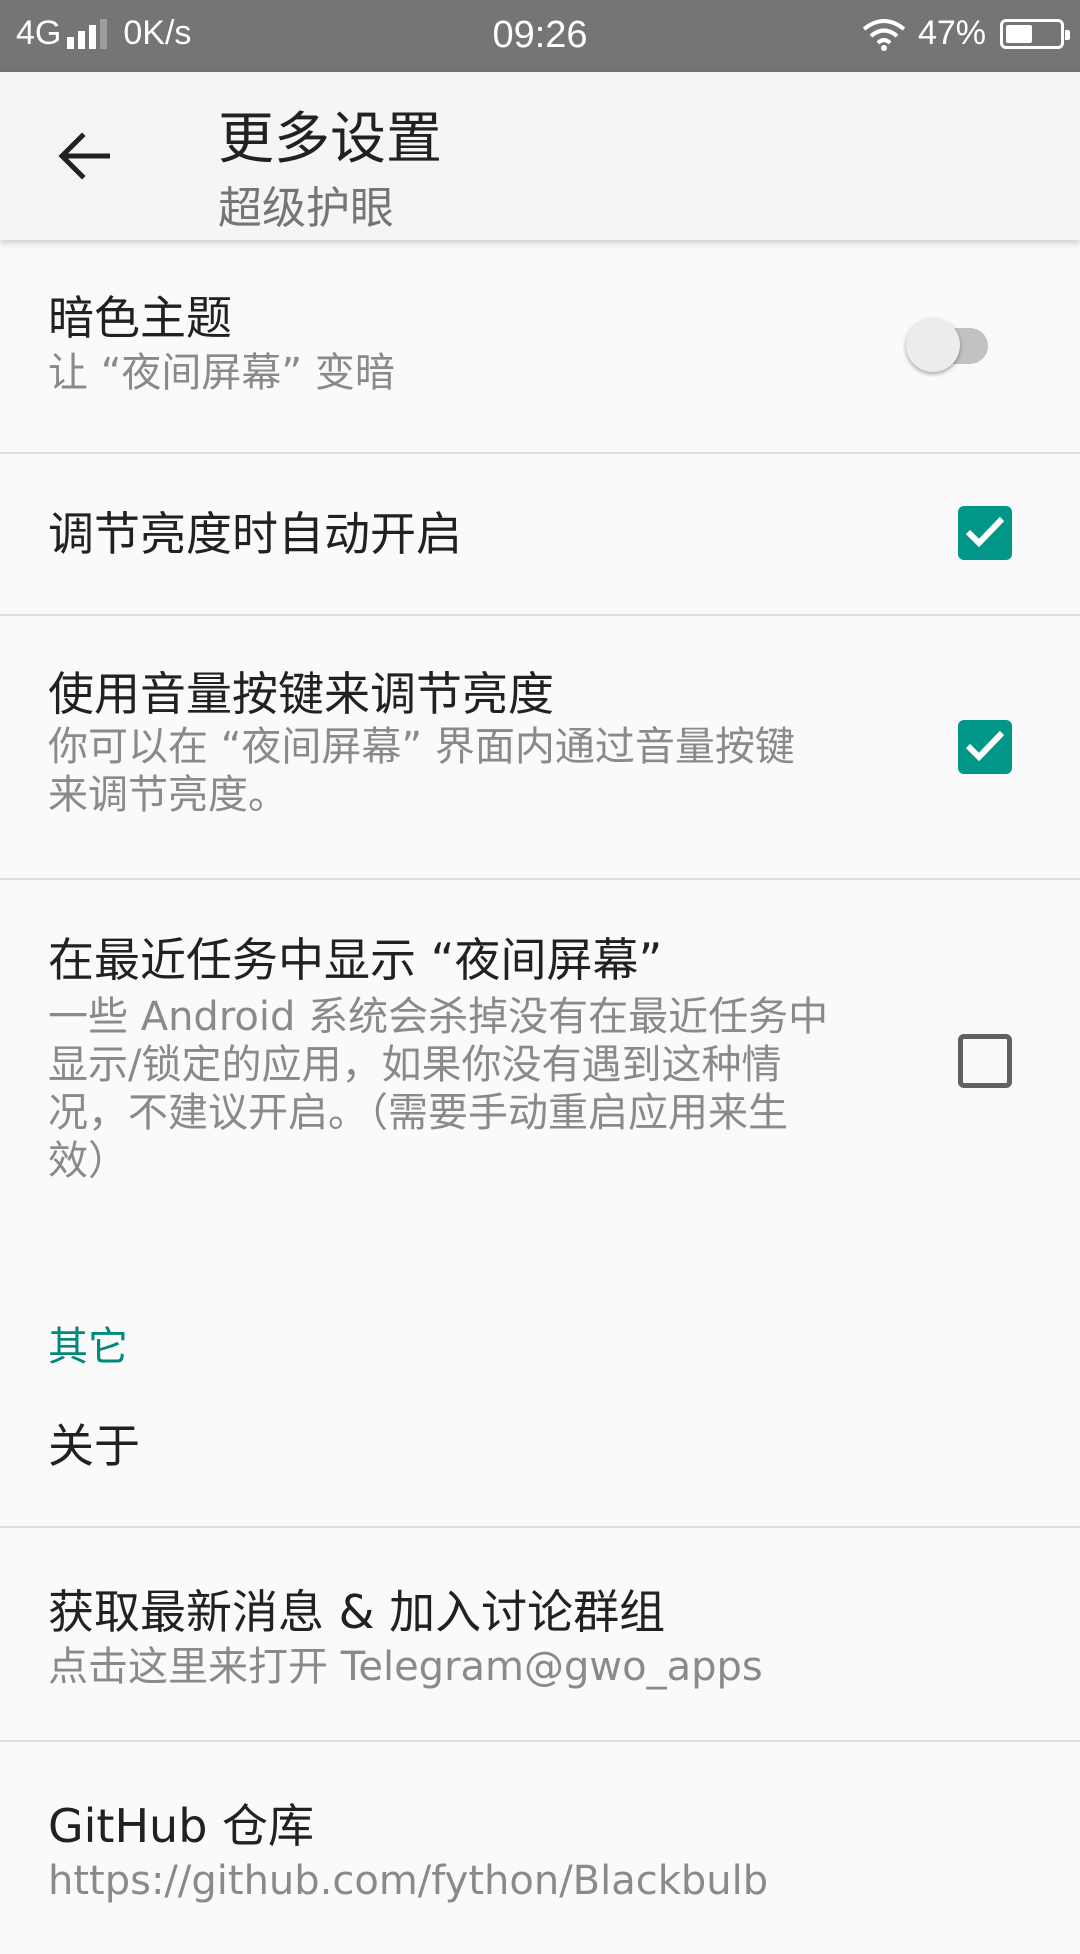 The height and width of the screenshot is (1954, 1080). Describe the element at coordinates (330, 139) in the screenshot. I see `page-title: 更多设置` at that location.